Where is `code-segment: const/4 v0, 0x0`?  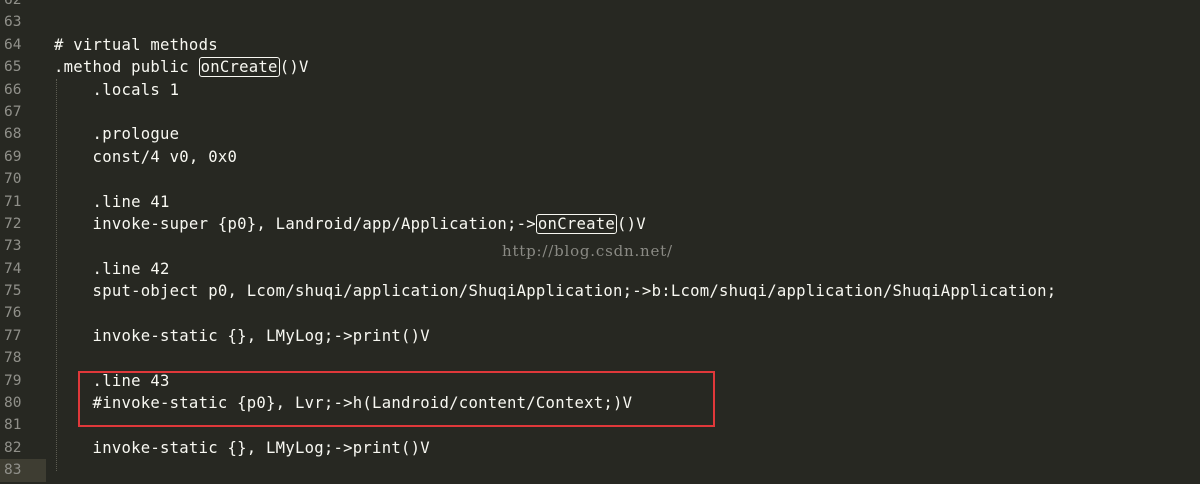
code-segment: const/4 v0, 0x0 is located at coordinates (146, 156).